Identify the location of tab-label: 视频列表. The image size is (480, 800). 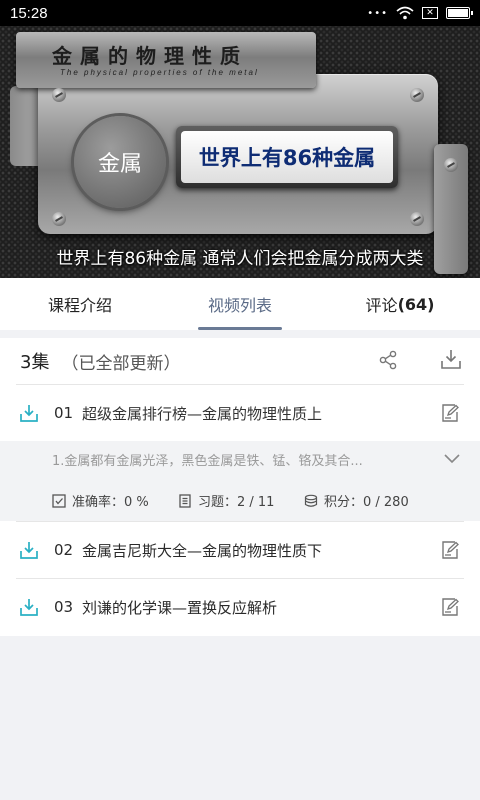
(239, 305).